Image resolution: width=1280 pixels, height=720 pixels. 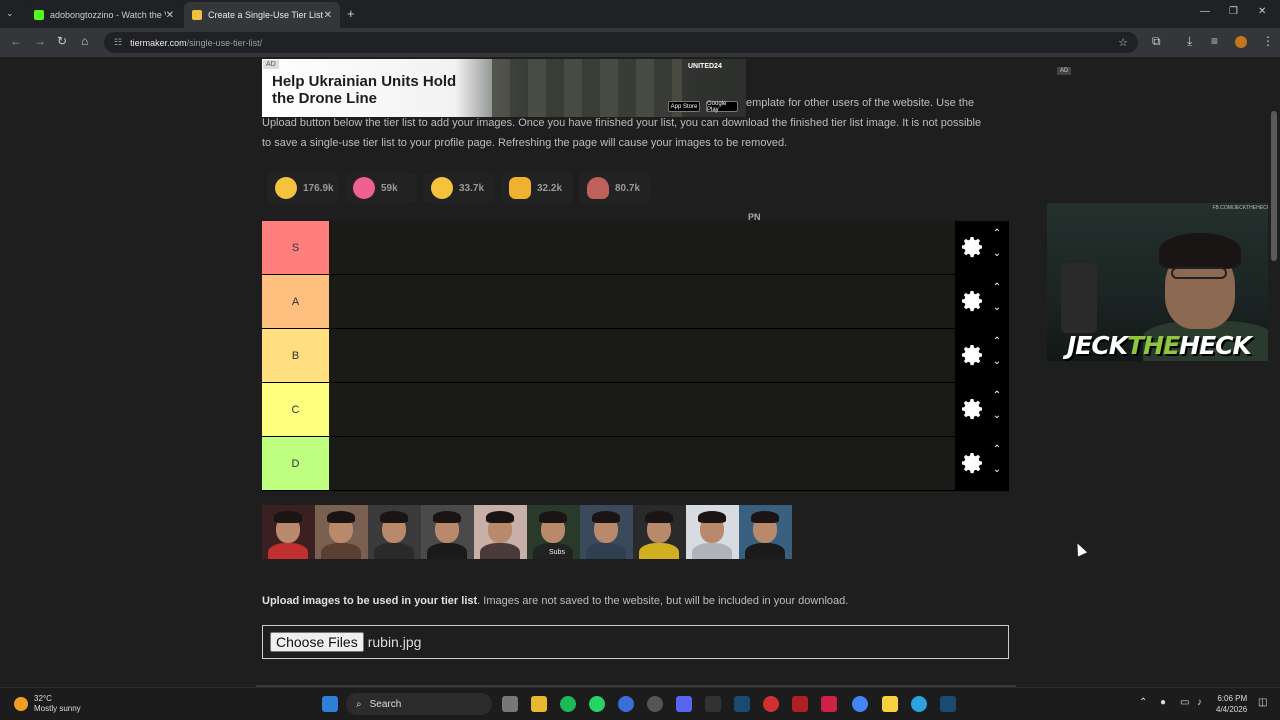 What do you see at coordinates (118, 42) in the screenshot?
I see `site-info-icon: ☷` at bounding box center [118, 42].